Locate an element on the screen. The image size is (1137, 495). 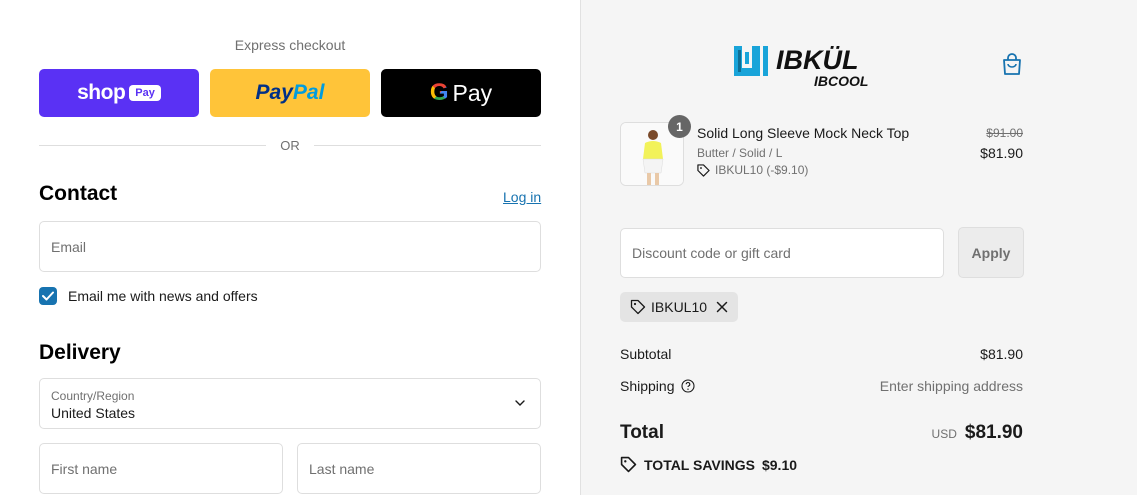
discount-code-input: Discount code or gift card is located at coordinates (782, 253).